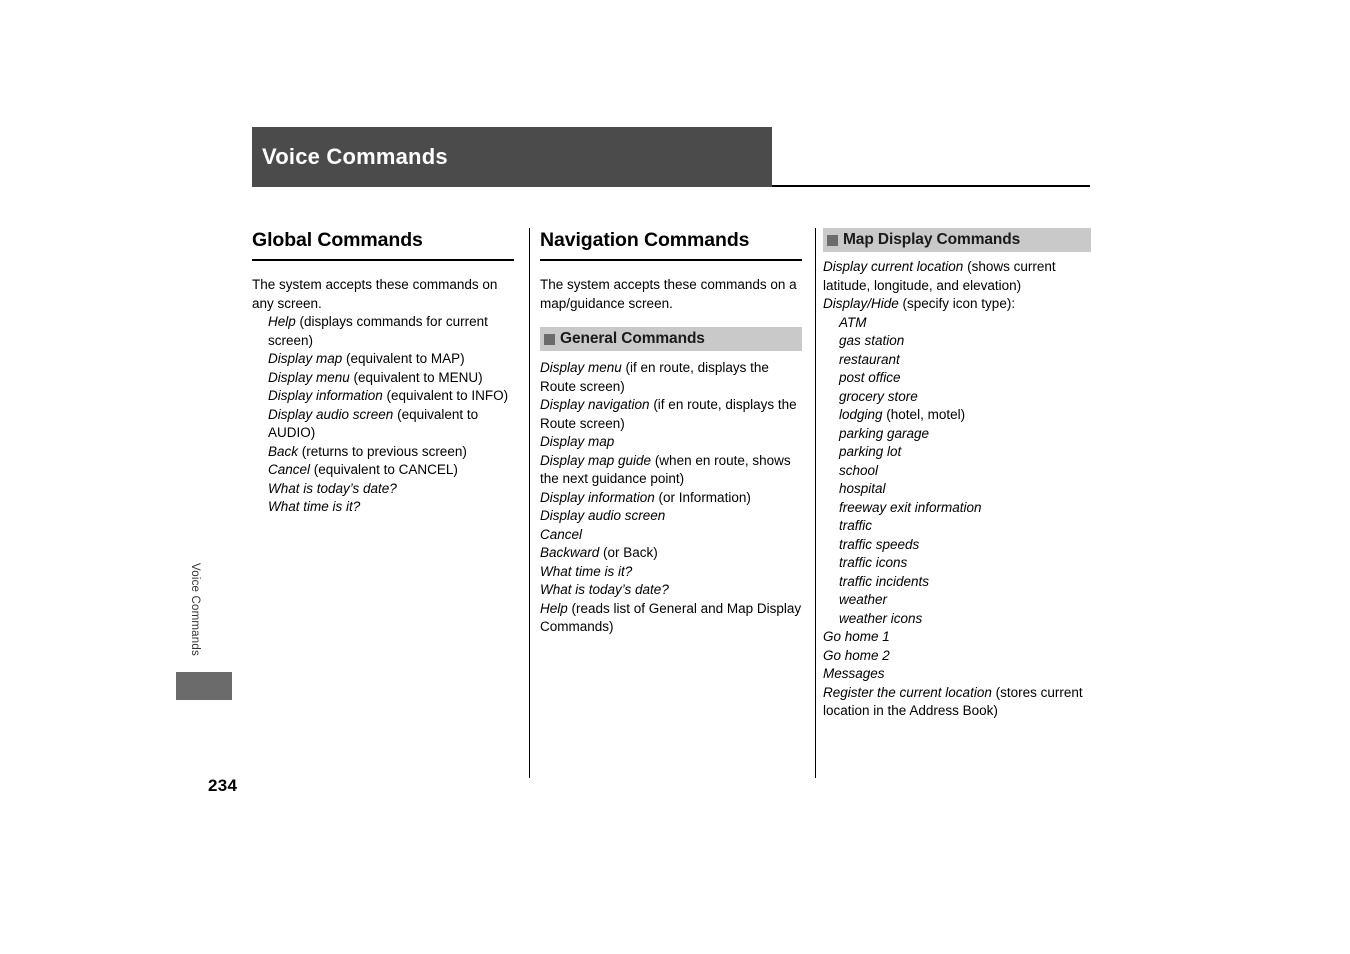  I want to click on command-term: grocery store, so click(878, 396).